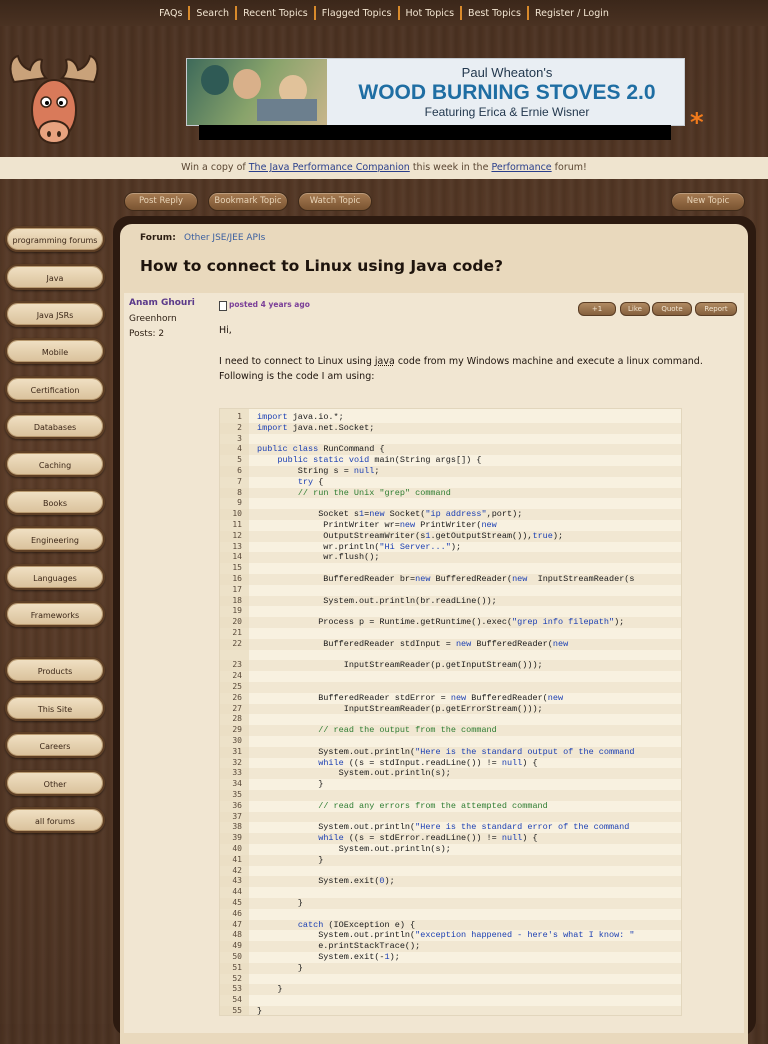 The height and width of the screenshot is (1044, 768). Describe the element at coordinates (55, 539) in the screenshot. I see `sidebar-item-engineering: Engineering` at that location.